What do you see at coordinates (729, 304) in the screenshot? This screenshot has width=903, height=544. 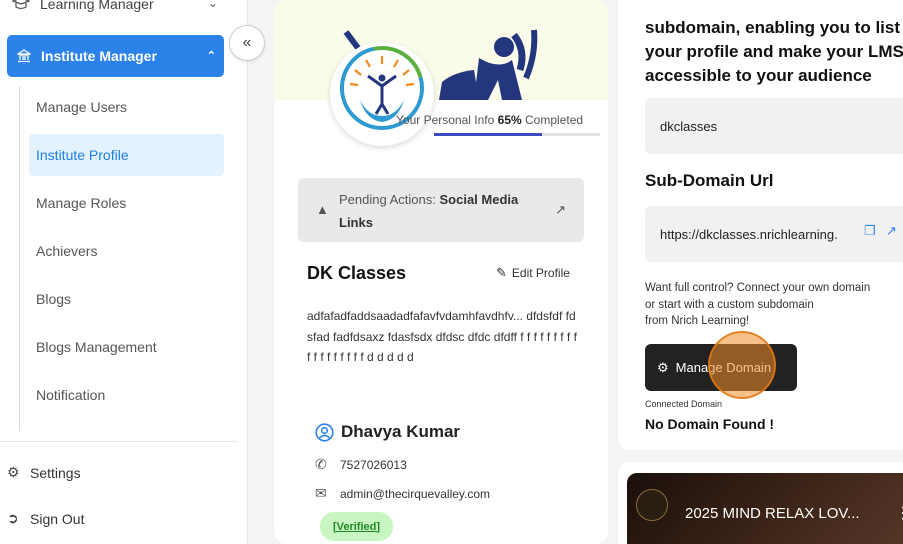 I see `info-line: or start with a custom subdomain` at bounding box center [729, 304].